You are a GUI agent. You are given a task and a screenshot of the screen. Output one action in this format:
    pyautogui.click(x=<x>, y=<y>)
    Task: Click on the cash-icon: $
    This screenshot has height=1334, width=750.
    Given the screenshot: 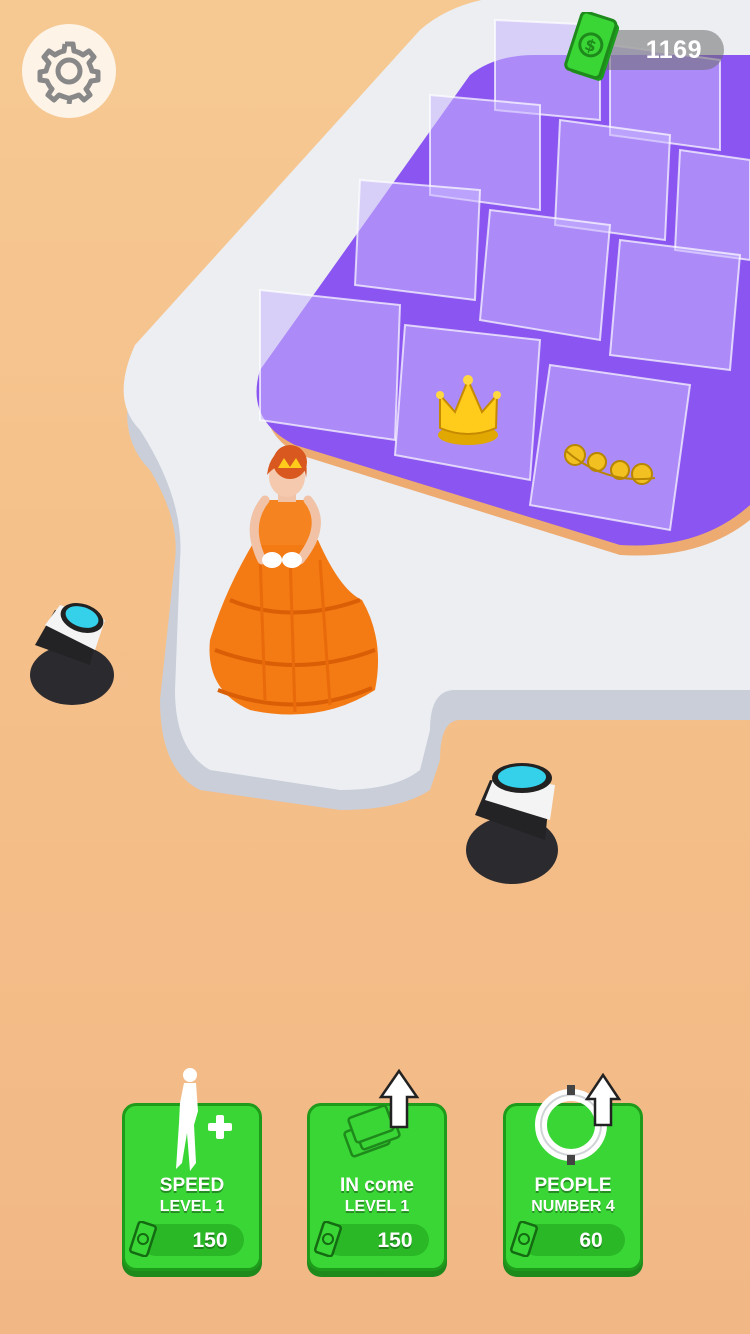 What is the action you would take?
    pyautogui.click(x=592, y=46)
    